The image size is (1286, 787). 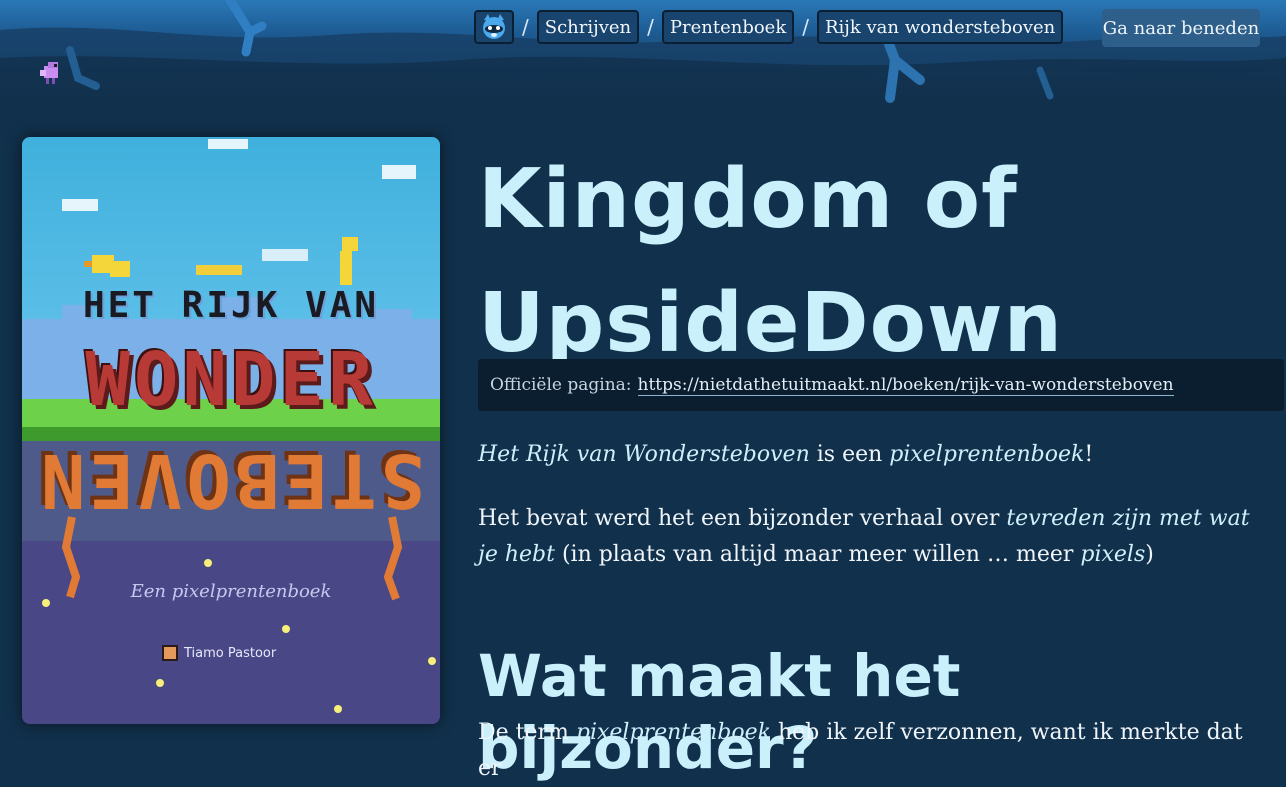 I want to click on cover-subtitle: Een pixelprentenboek, so click(x=231, y=591).